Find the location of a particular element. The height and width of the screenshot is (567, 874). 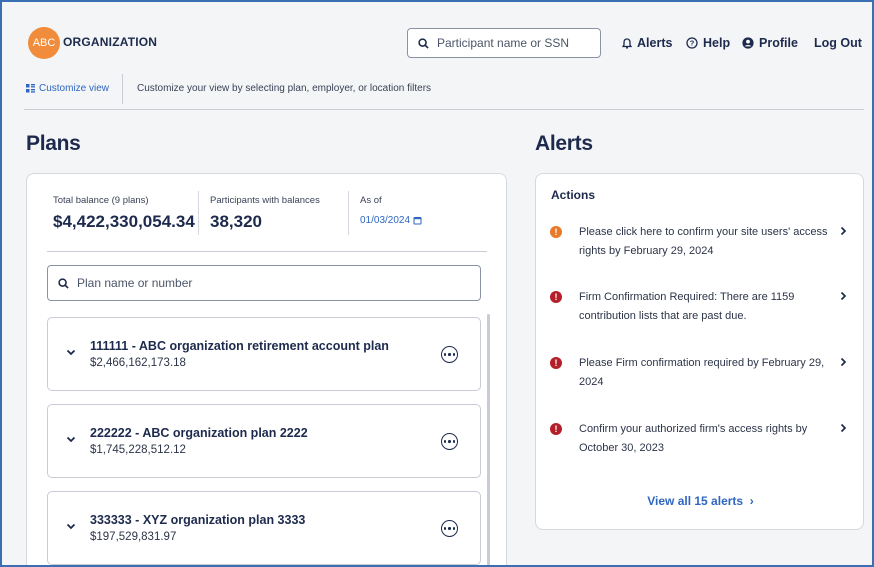

plans-heading: Plans is located at coordinates (53, 143).